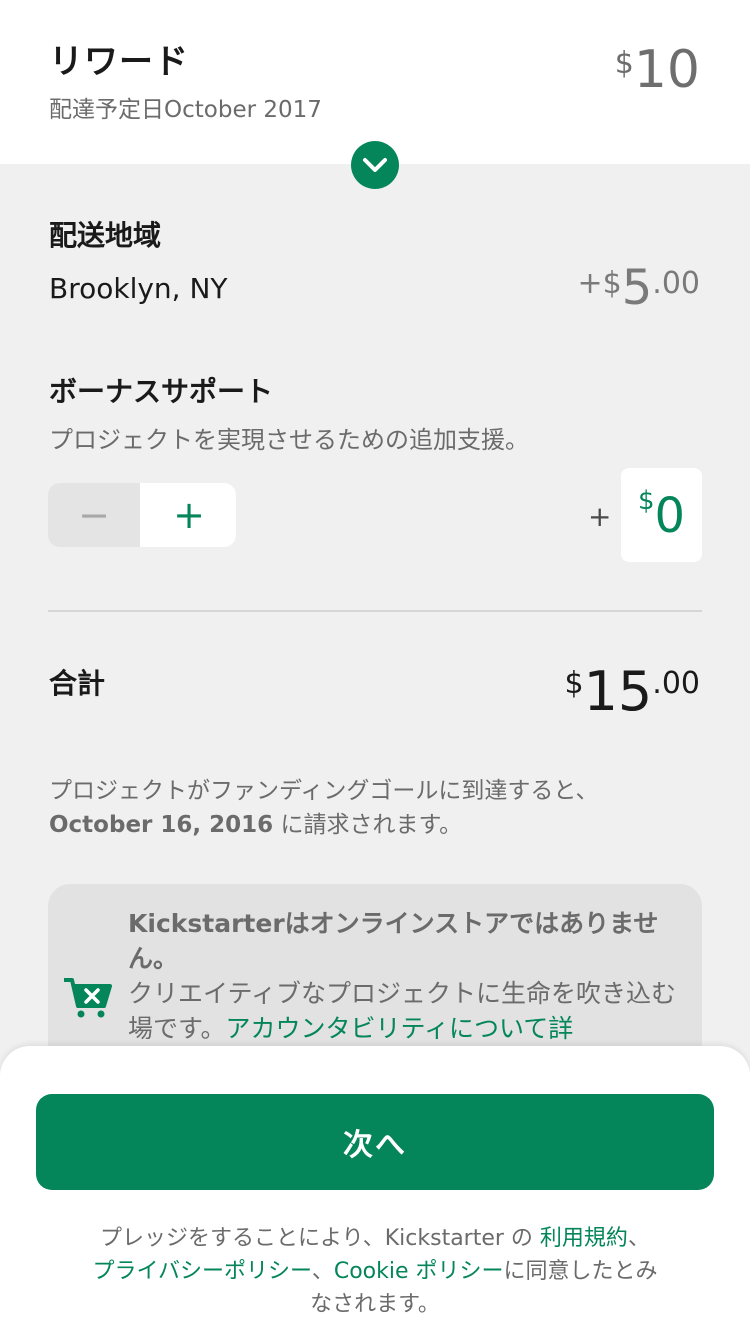  Describe the element at coordinates (161, 825) in the screenshot. I see `charge-date: October 16, 2016` at that location.